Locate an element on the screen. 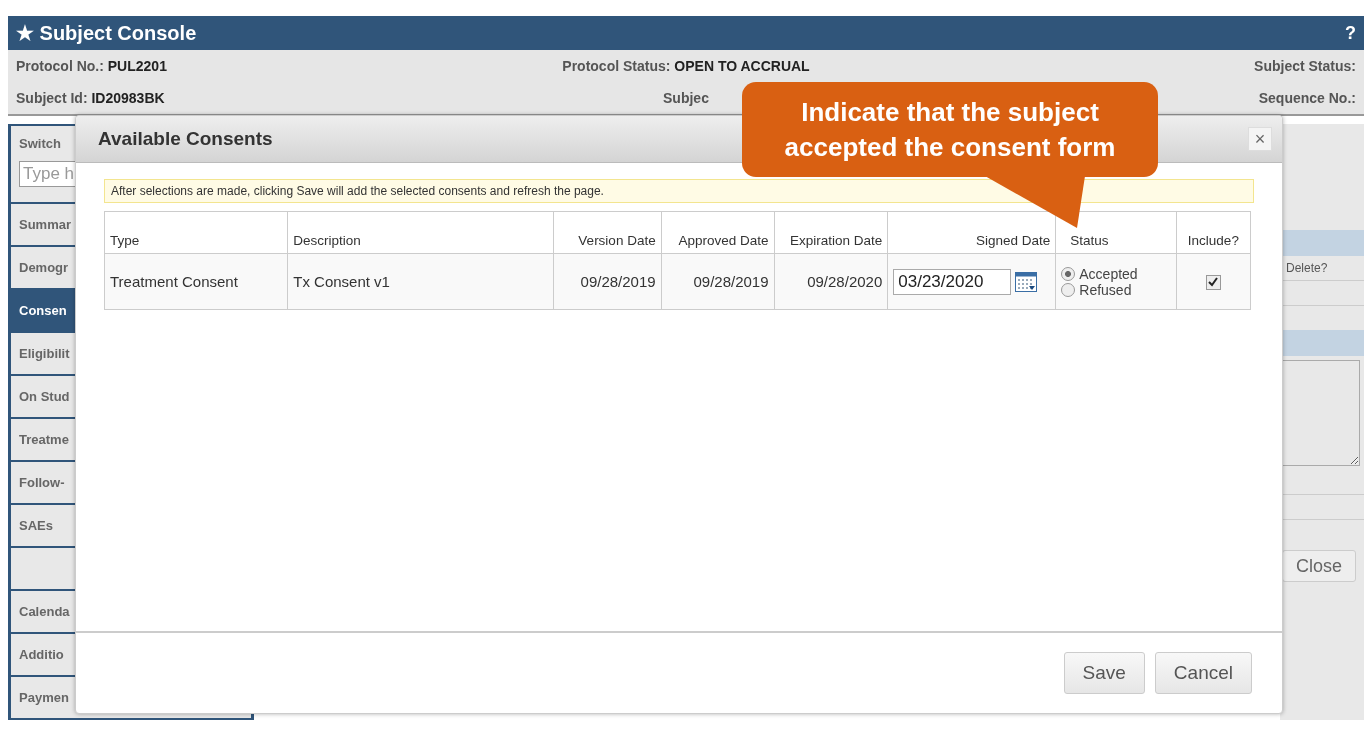 The image size is (1364, 731). calendar-icon is located at coordinates (1026, 281).